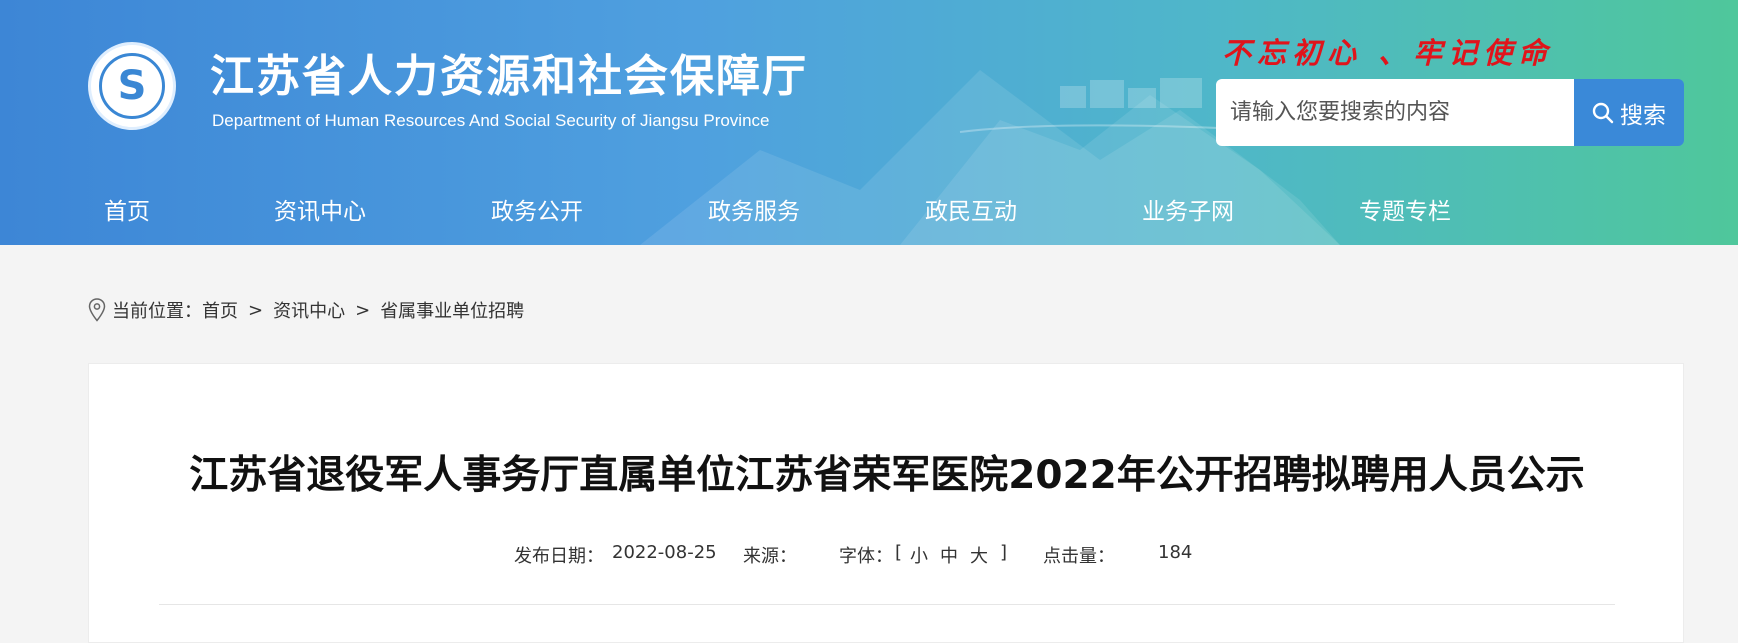  I want to click on hits-label: 点击量：, so click(1079, 556).